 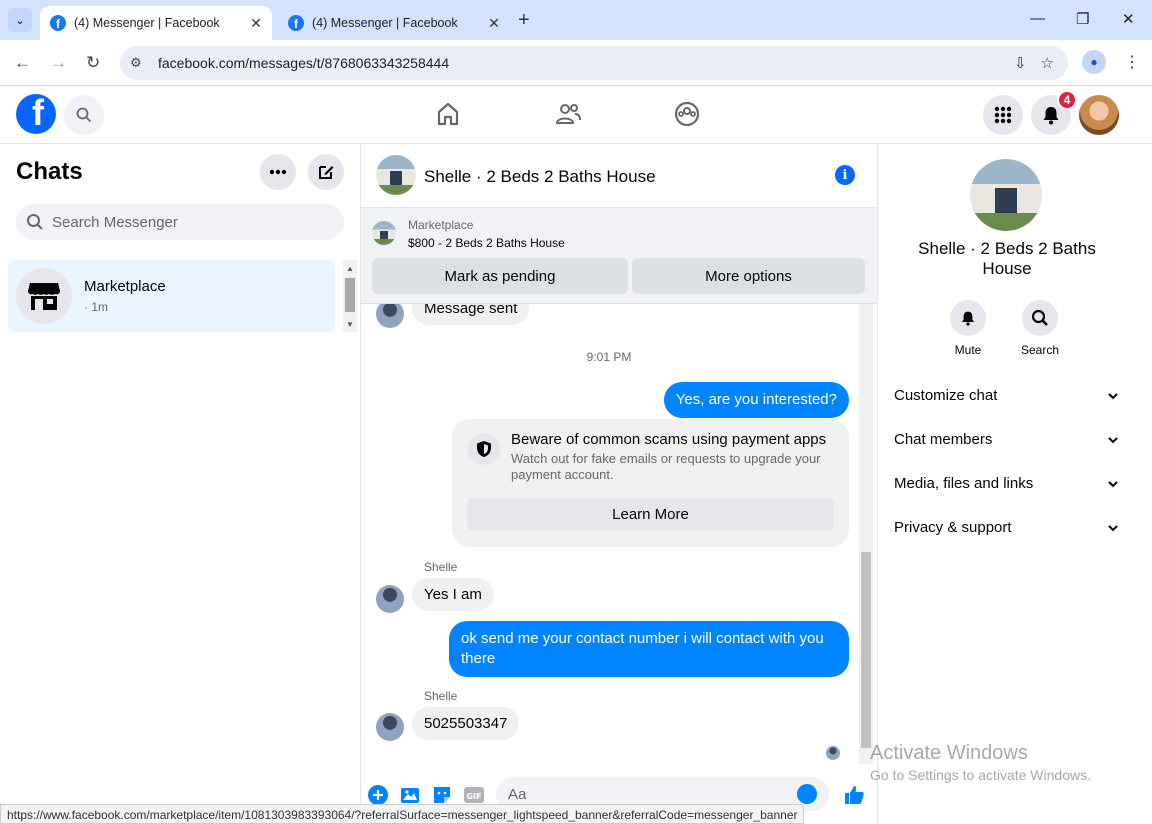 What do you see at coordinates (1020, 63) in the screenshot?
I see `install-app-icon: ⇩` at bounding box center [1020, 63].